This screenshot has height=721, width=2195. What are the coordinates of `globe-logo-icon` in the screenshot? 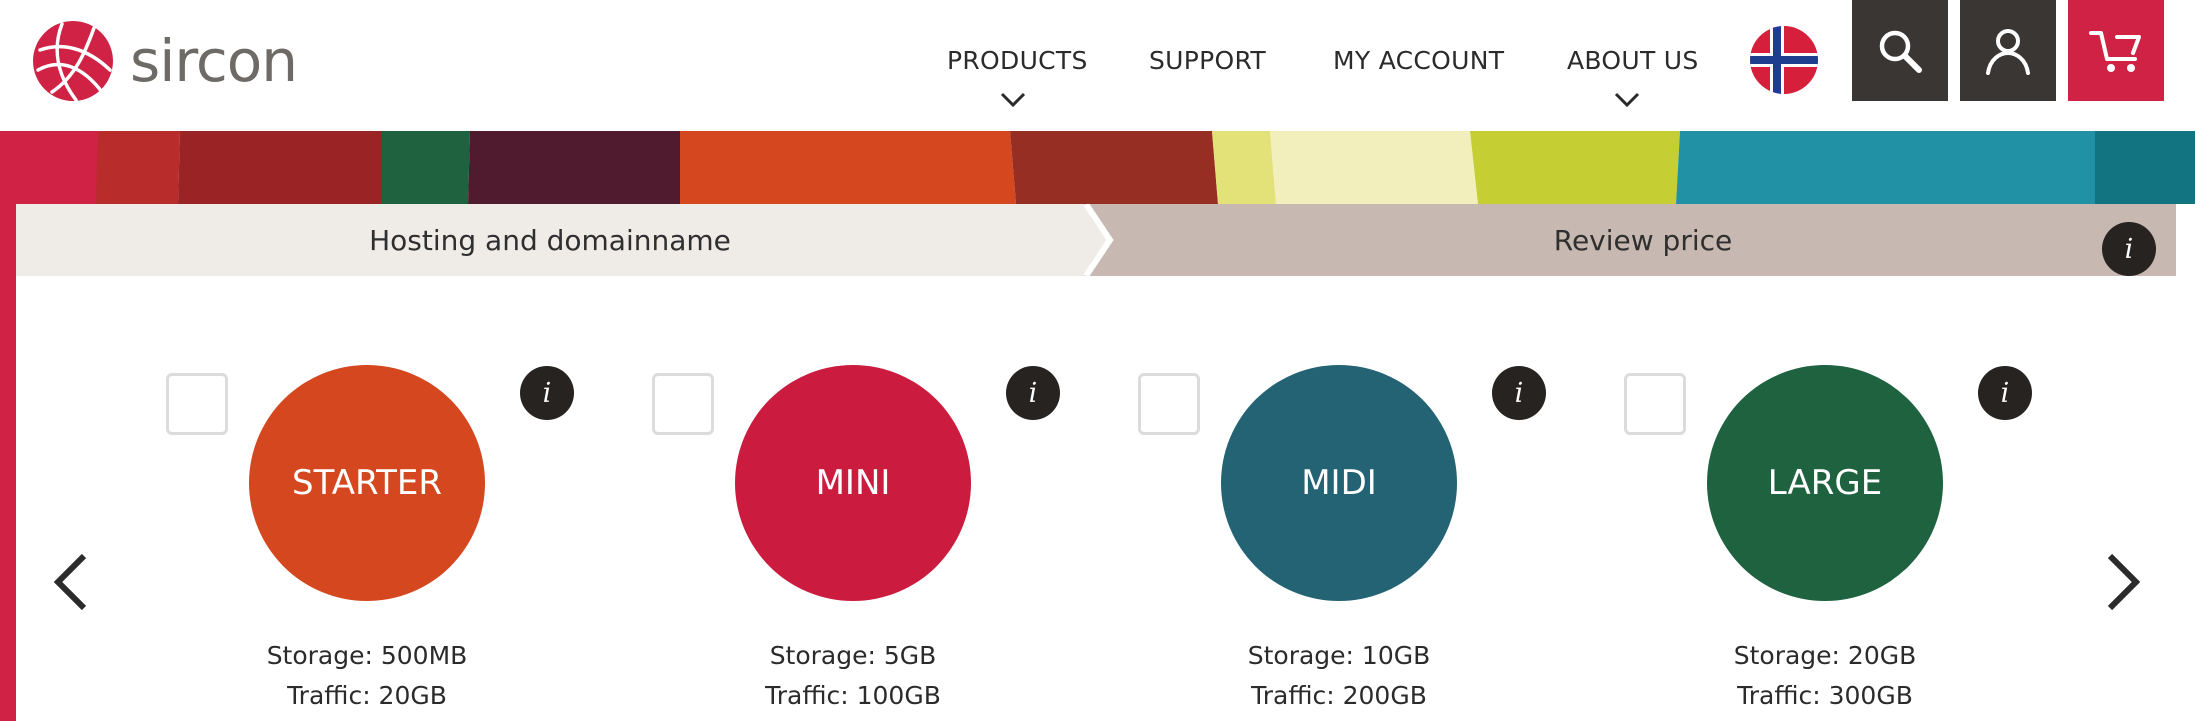 It's located at (73, 61).